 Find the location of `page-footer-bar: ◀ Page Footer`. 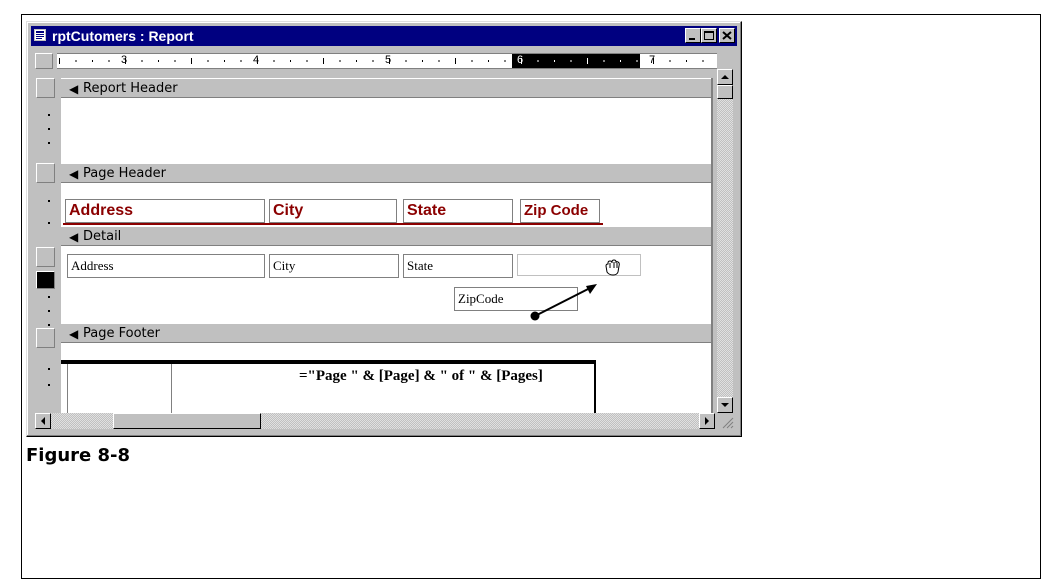

page-footer-bar: ◀ Page Footer is located at coordinates (386, 333).